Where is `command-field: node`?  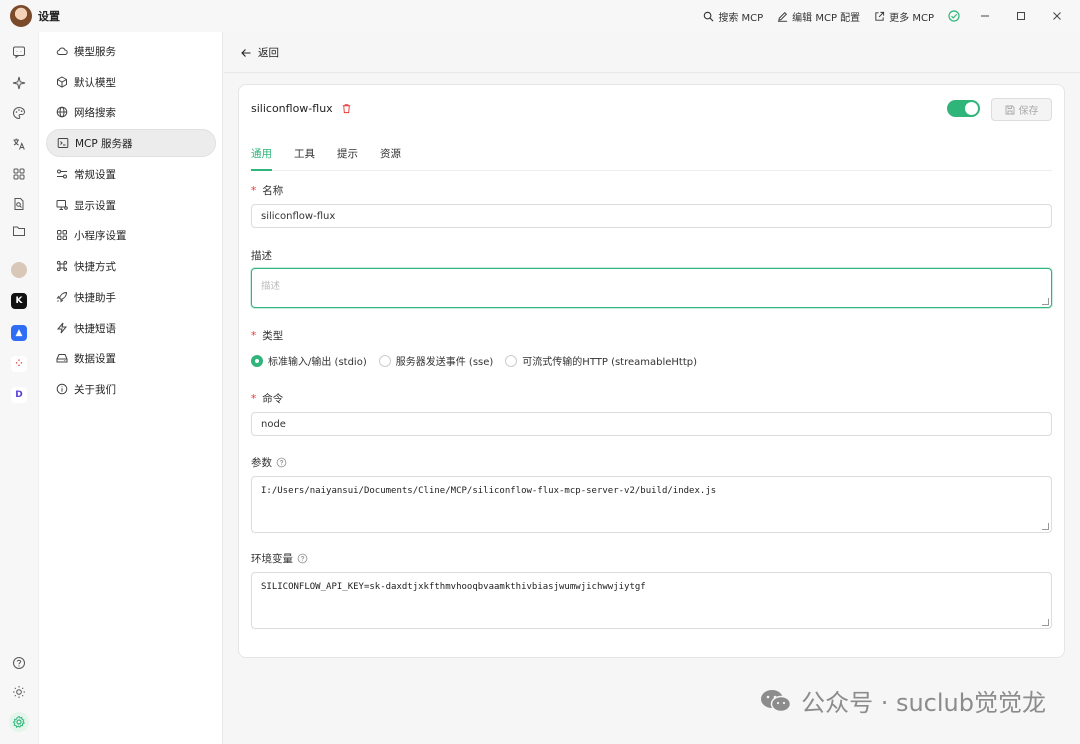 command-field: node is located at coordinates (651, 424).